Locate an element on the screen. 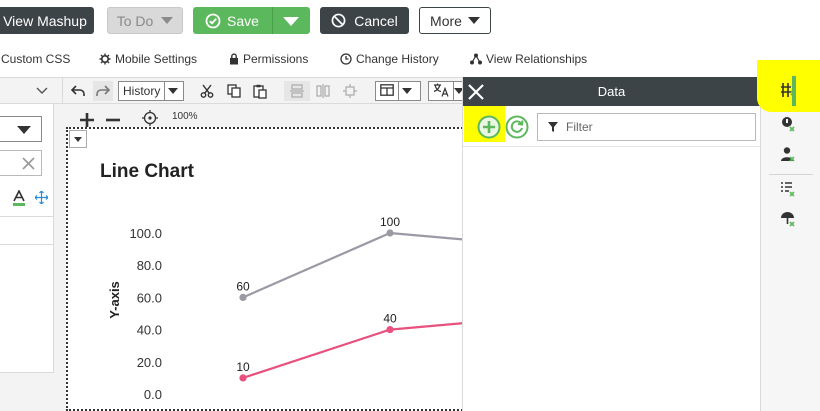  data-panel-header: Data is located at coordinates (611, 91).